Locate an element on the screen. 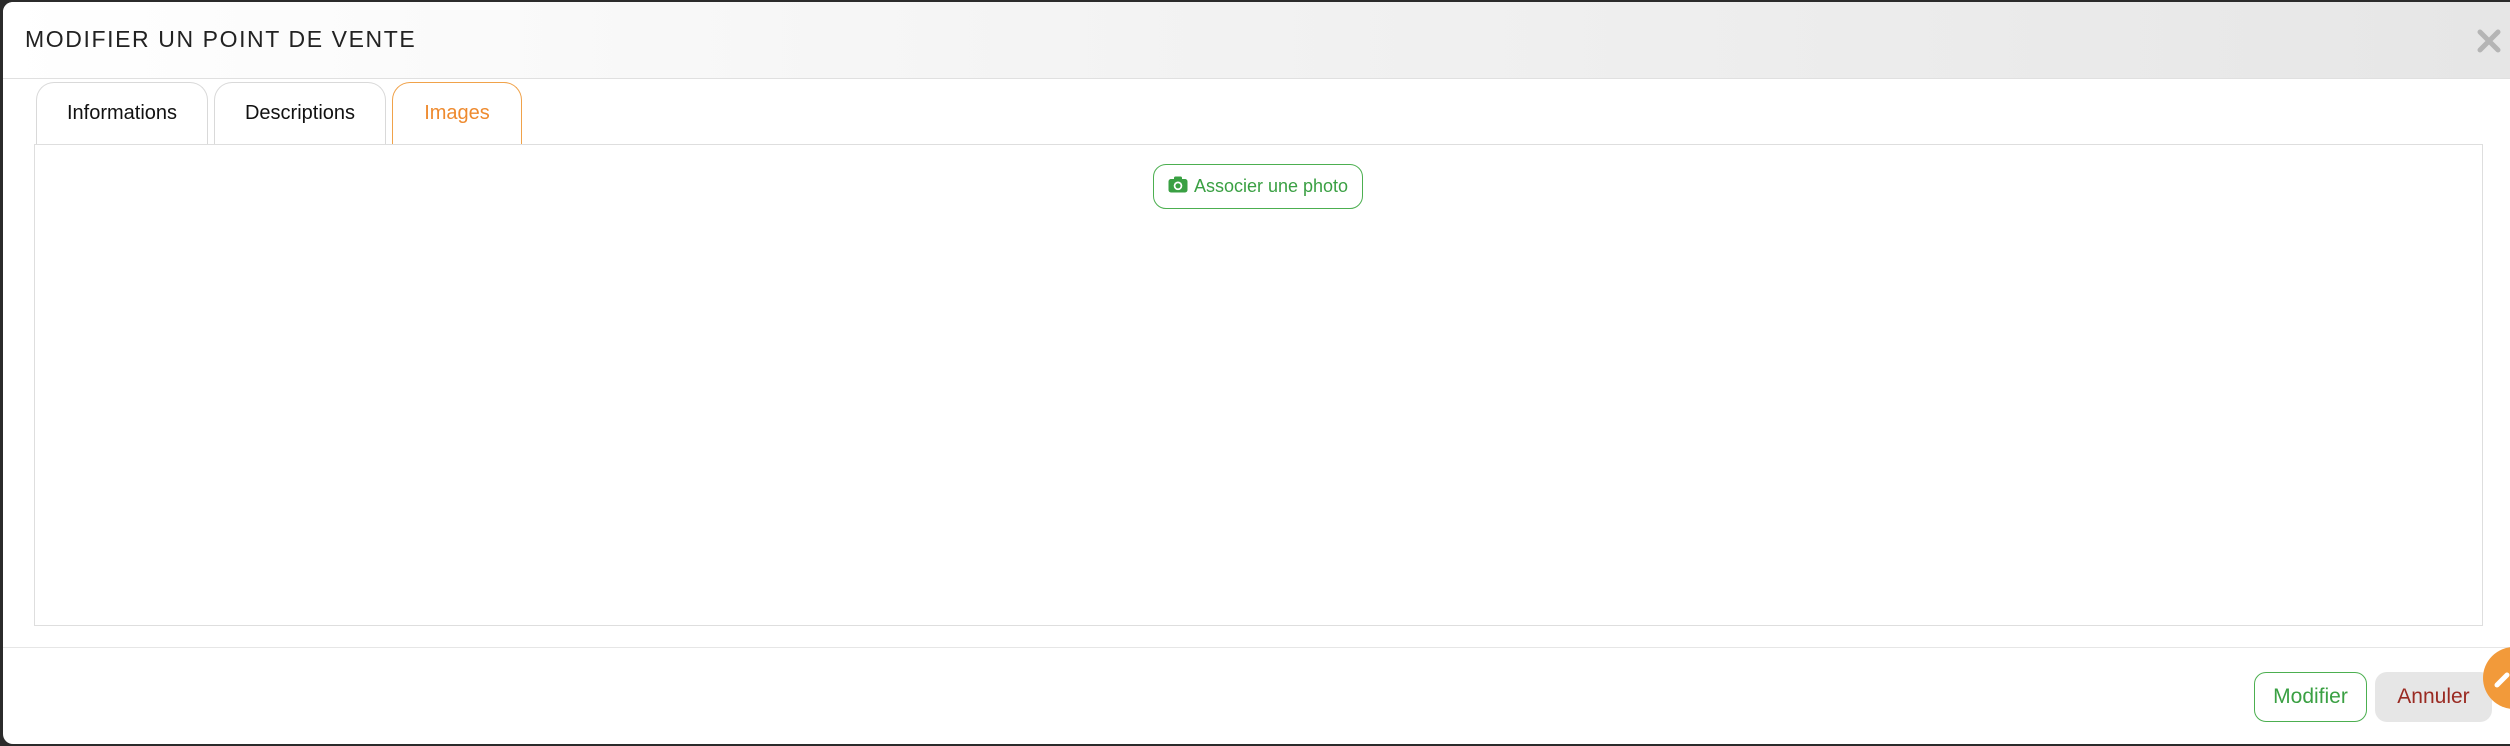 Image resolution: width=2510 pixels, height=746 pixels. tab-descriptions-label: Descriptions is located at coordinates (300, 113).